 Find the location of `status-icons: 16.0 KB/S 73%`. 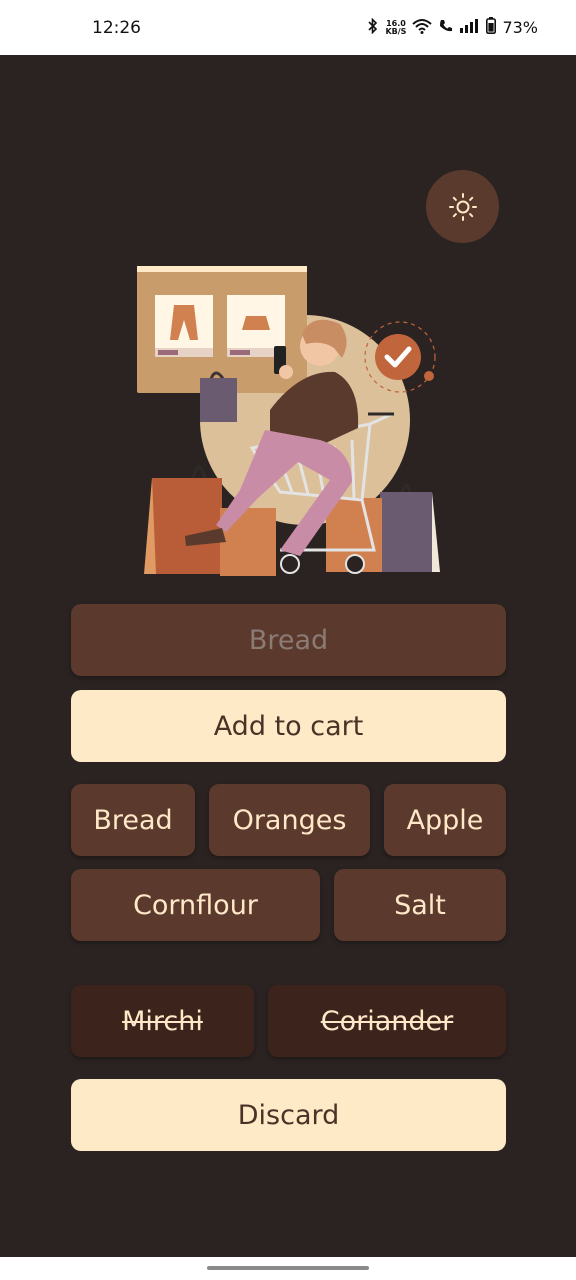

status-icons: 16.0 KB/S 73% is located at coordinates (452, 27).